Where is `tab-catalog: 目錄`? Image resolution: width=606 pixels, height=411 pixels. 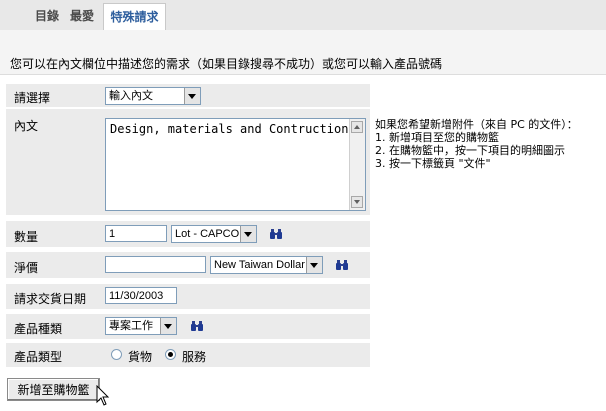
tab-catalog: 目錄 is located at coordinates (47, 15).